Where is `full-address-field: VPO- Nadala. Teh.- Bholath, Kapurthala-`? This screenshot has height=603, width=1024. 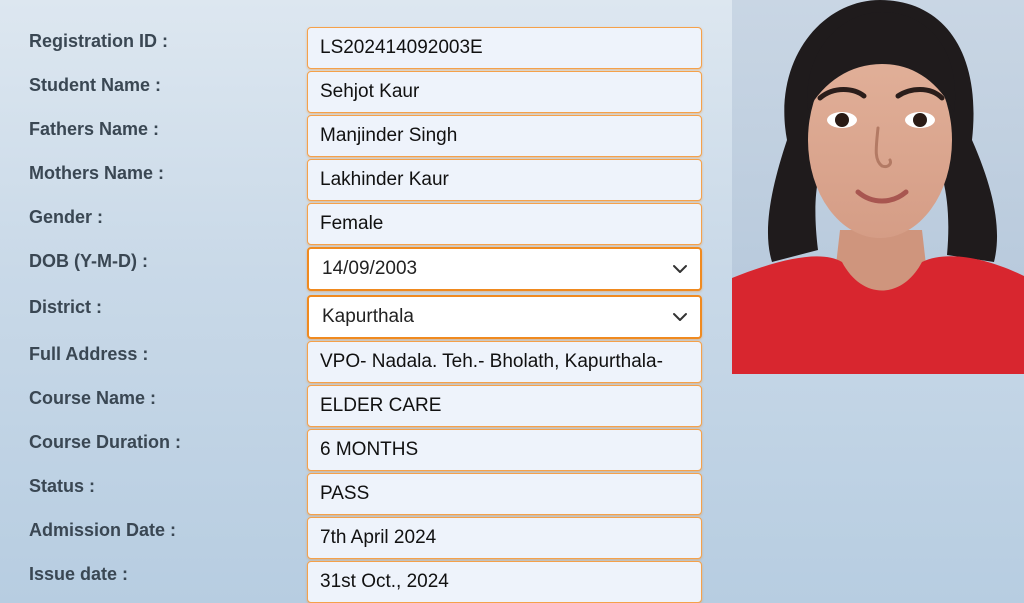 full-address-field: VPO- Nadala. Teh.- Bholath, Kapurthala- is located at coordinates (504, 362).